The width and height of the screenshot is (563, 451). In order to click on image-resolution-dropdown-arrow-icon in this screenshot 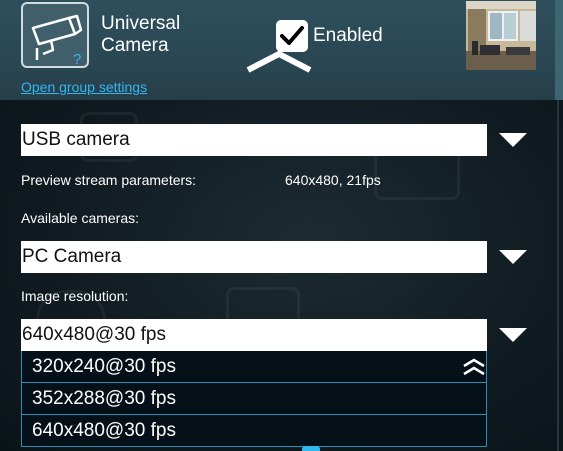, I will do `click(513, 335)`.